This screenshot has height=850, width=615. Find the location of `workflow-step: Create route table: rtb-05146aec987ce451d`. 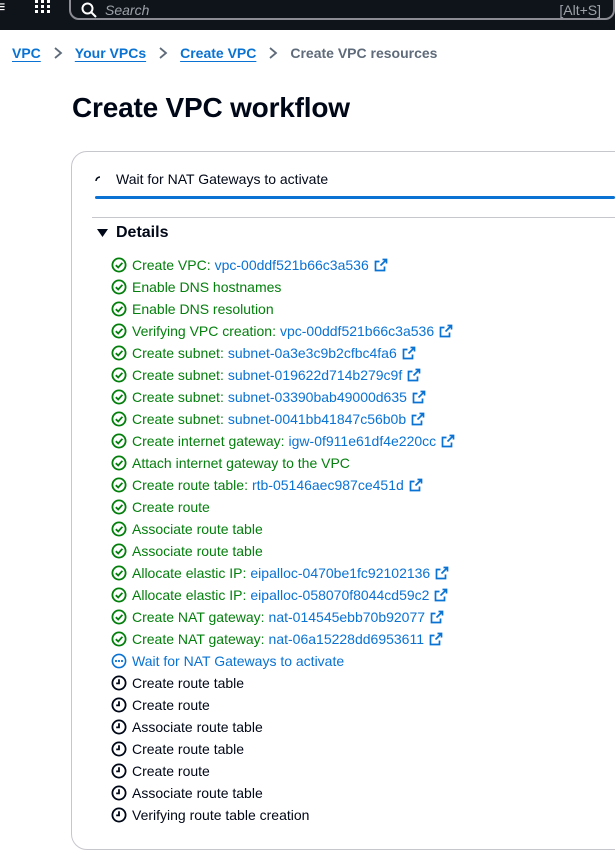

workflow-step: Create route table: rtb-05146aec987ce451d is located at coordinates (361, 485).